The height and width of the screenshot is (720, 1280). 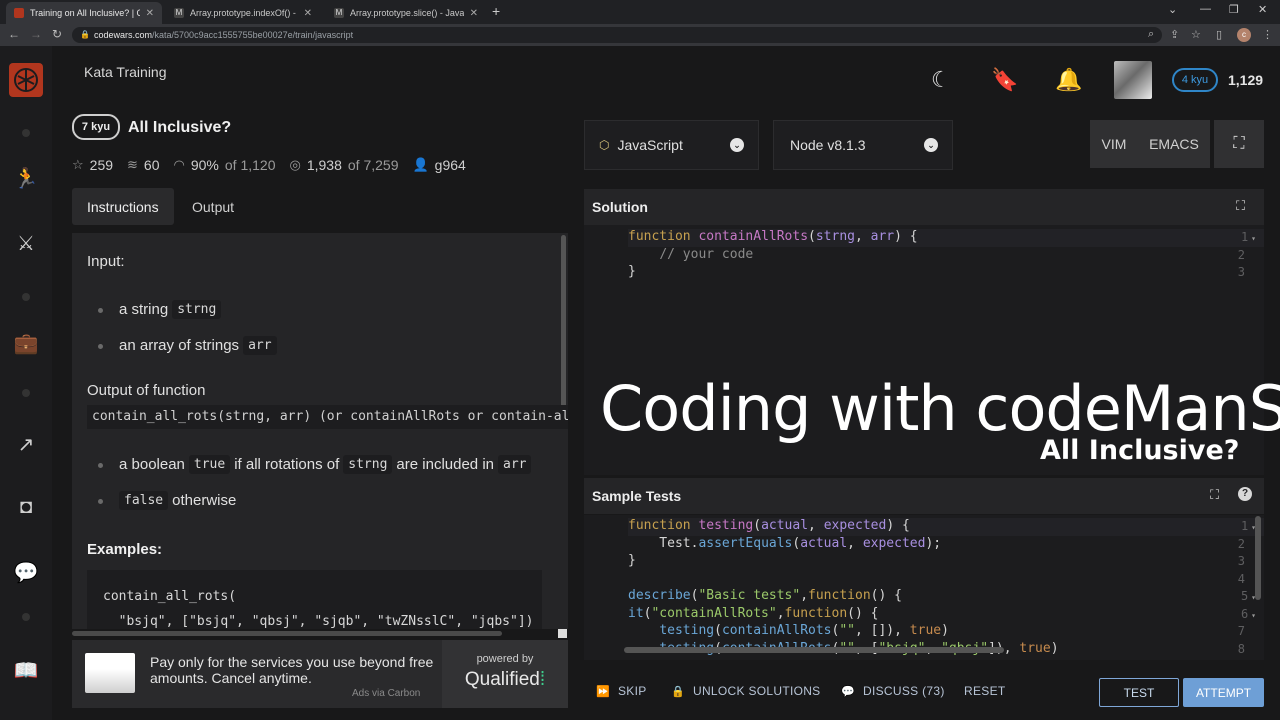 I want to click on codewars-logo-icon, so click(x=26, y=80).